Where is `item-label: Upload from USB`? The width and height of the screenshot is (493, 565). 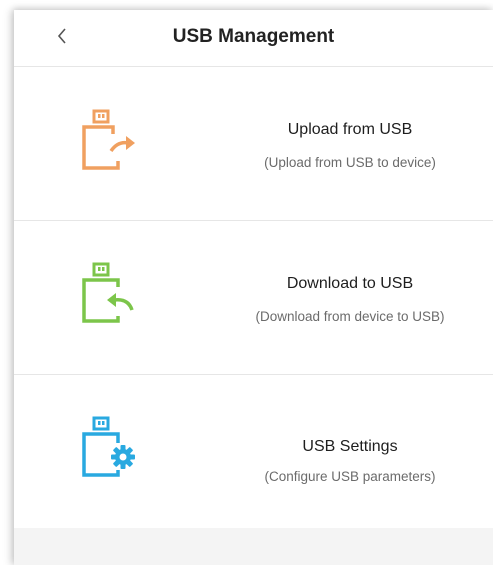
item-label: Upload from USB is located at coordinates (350, 129).